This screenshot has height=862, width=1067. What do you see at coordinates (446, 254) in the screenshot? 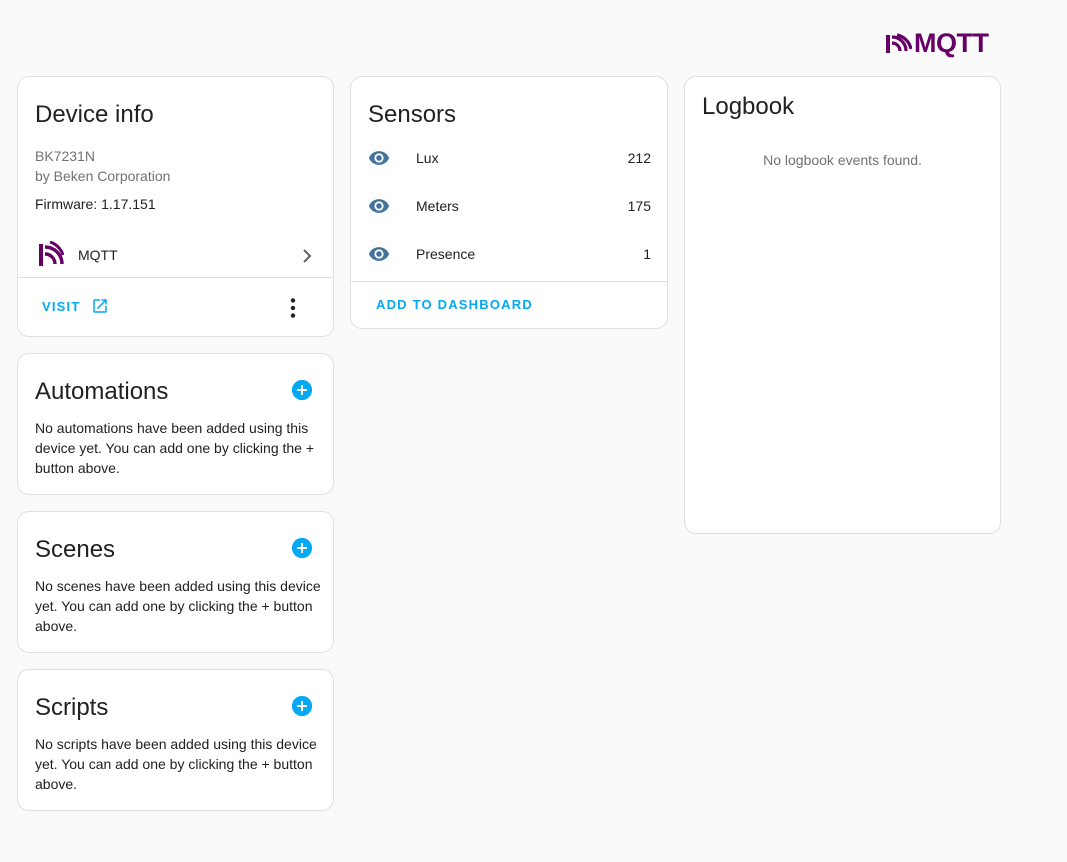
I see `sensor-name: Presence` at bounding box center [446, 254].